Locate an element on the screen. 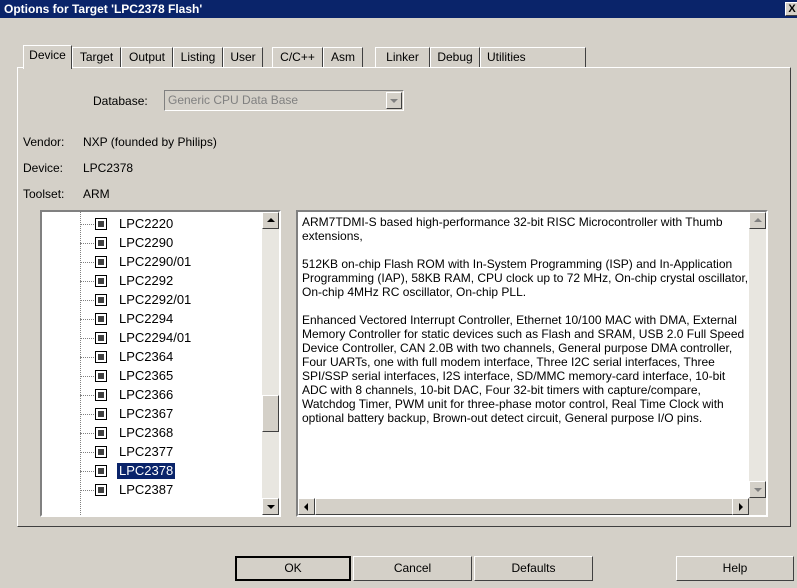 This screenshot has width=797, height=588. tab-user: User is located at coordinates (243, 57).